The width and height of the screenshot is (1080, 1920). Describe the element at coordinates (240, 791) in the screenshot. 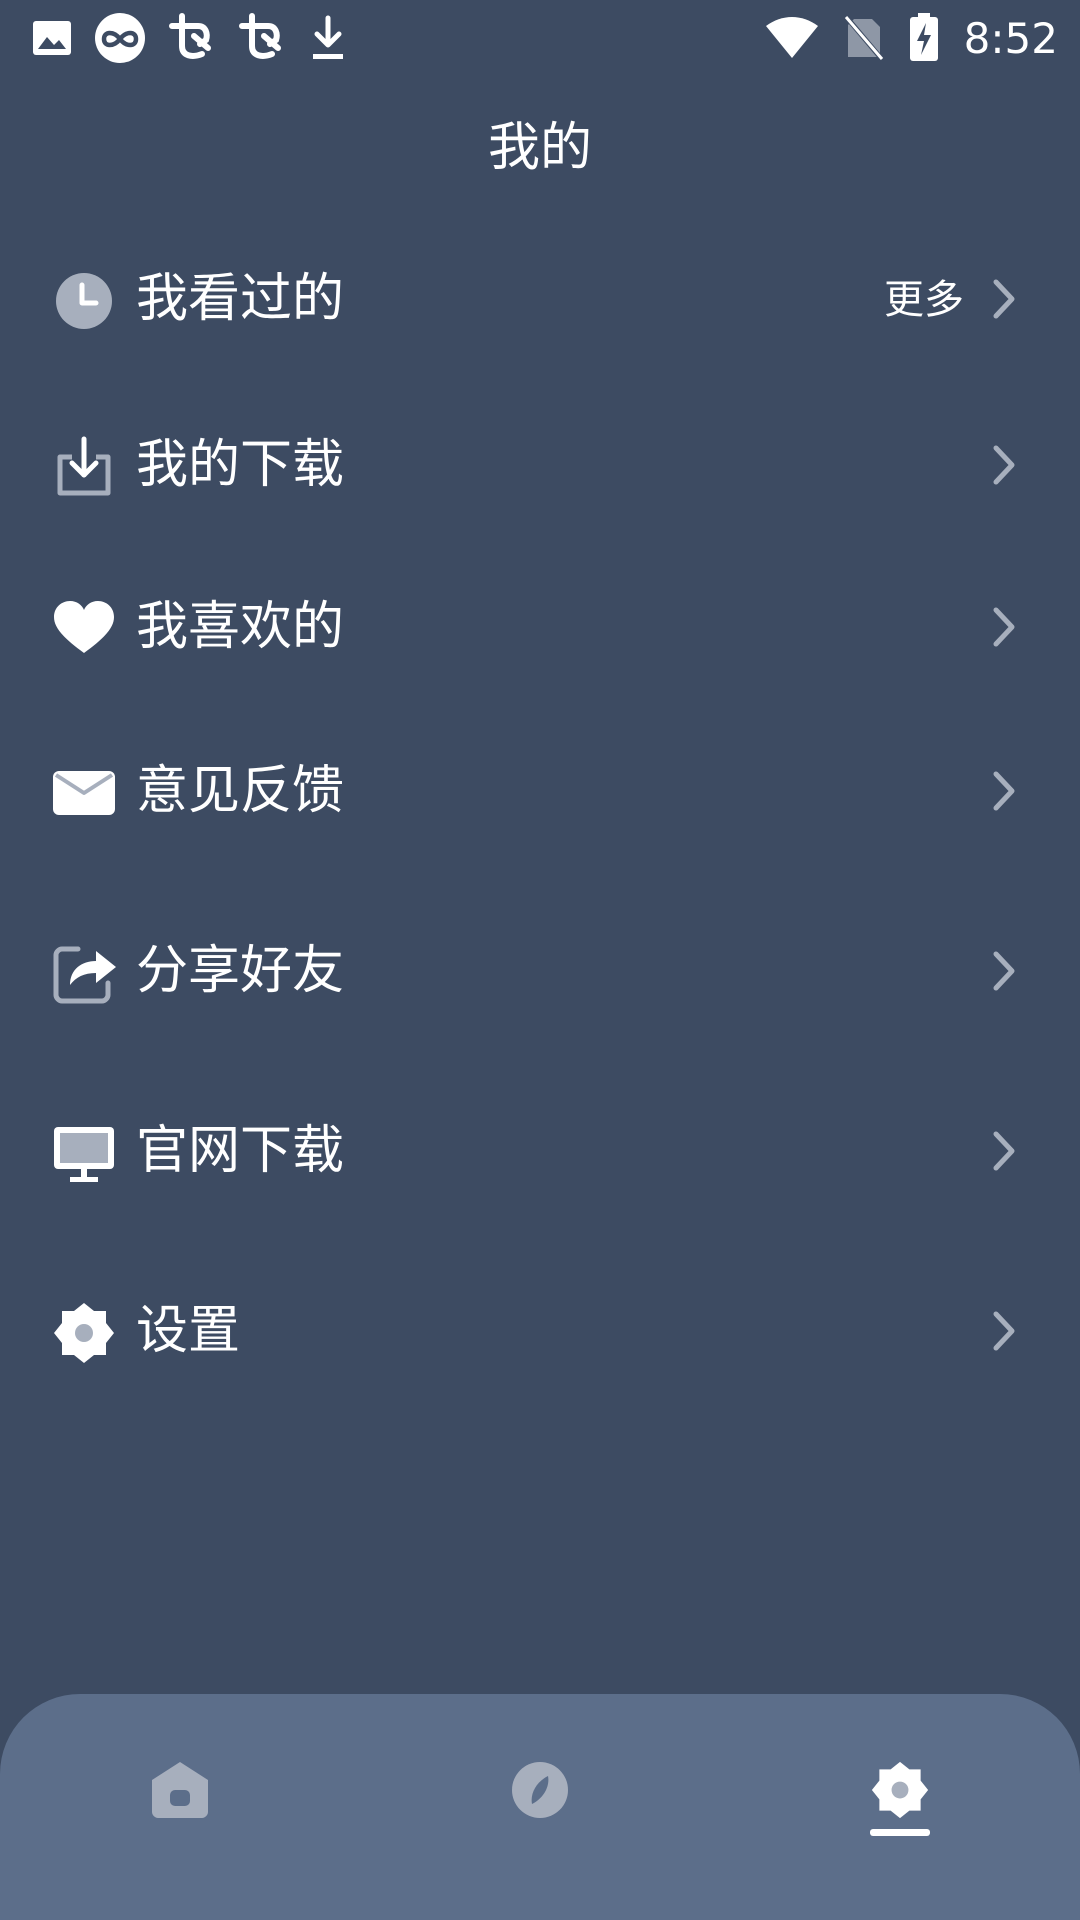

I see `menu-item-label: 意见反馈` at that location.